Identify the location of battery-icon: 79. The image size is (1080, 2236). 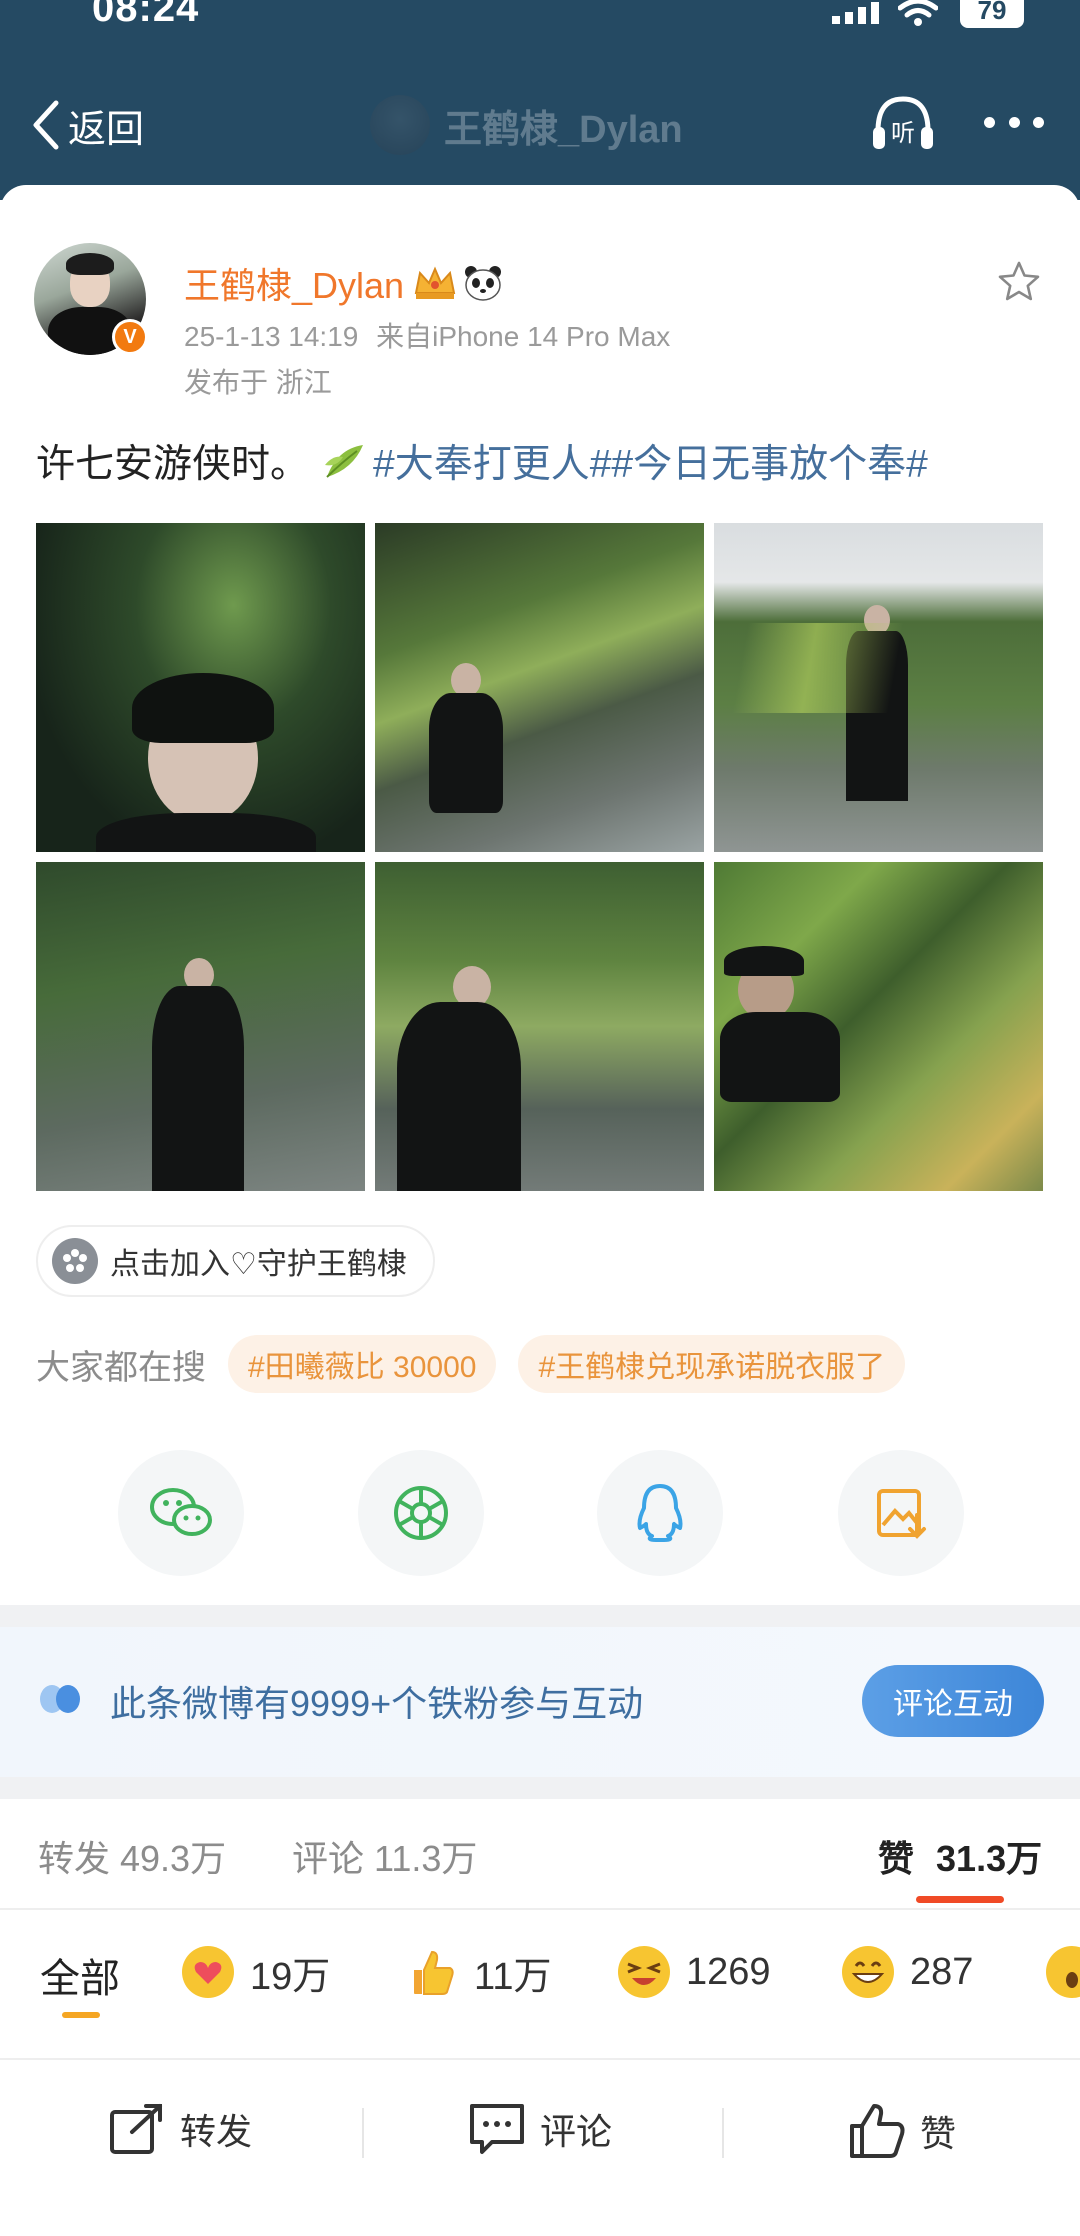
(992, 14).